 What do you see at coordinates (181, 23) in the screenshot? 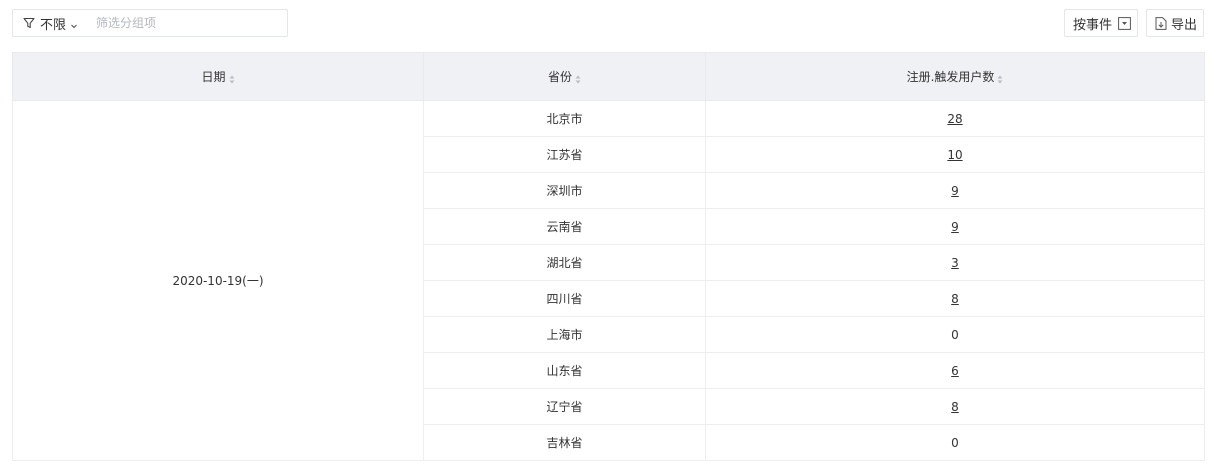
I see `group-filter-input` at bounding box center [181, 23].